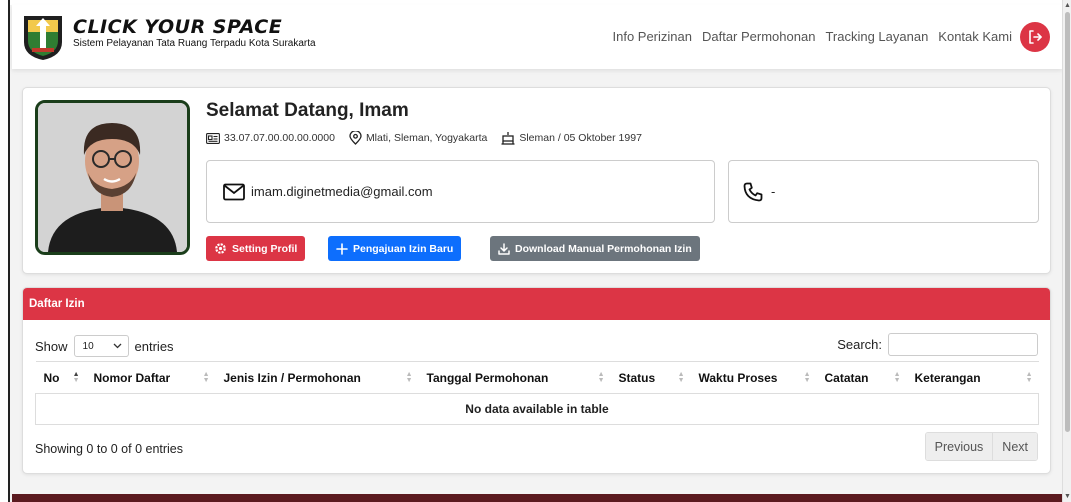 This screenshot has height=502, width=1071. I want to click on nav-tracking-layanan: Tracking Layanan, so click(876, 36).